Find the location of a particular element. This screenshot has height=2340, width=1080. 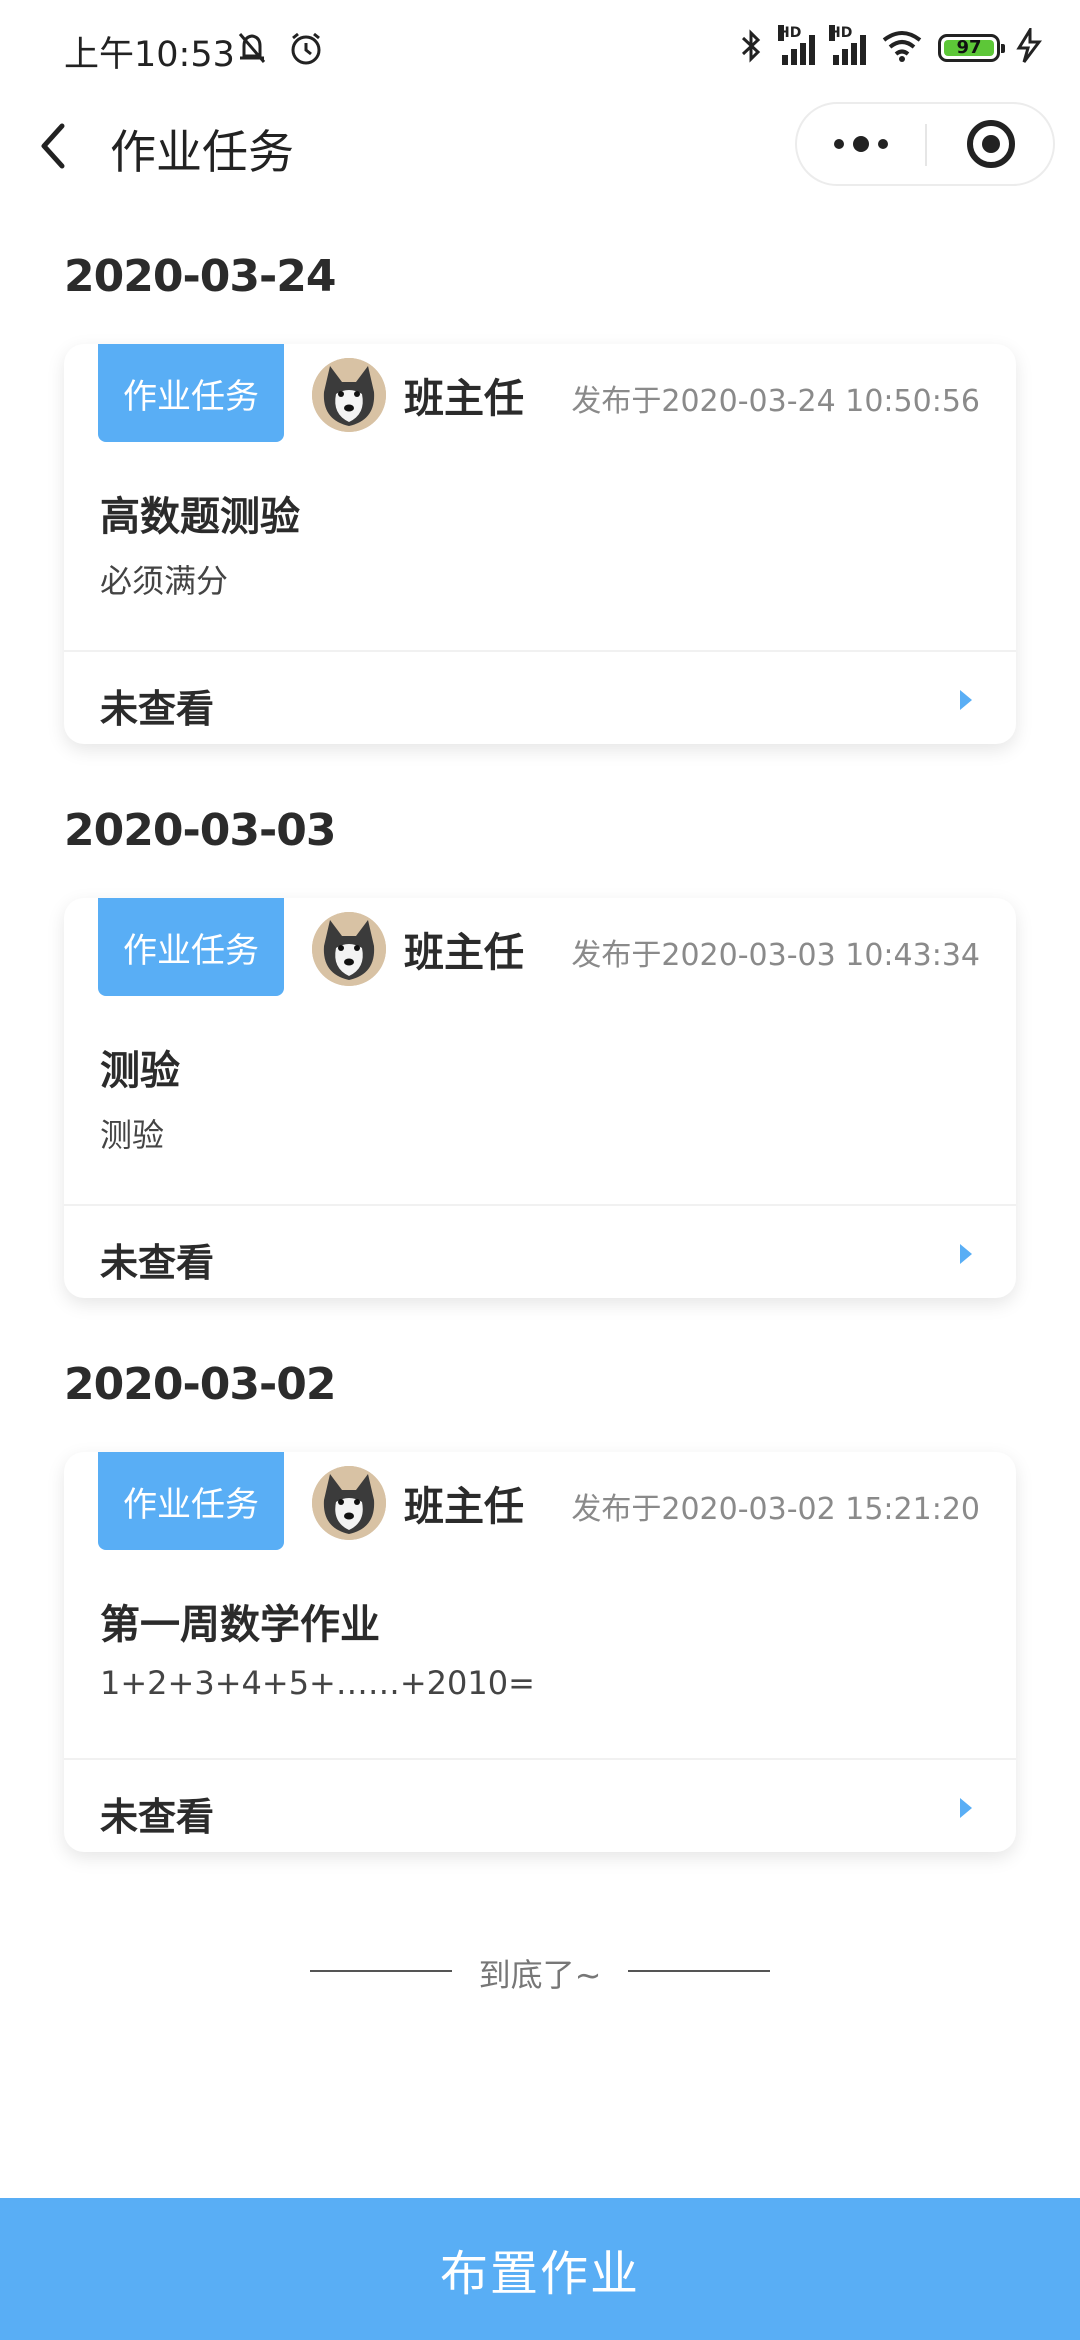

task-title: 测验 is located at coordinates (140, 1071).